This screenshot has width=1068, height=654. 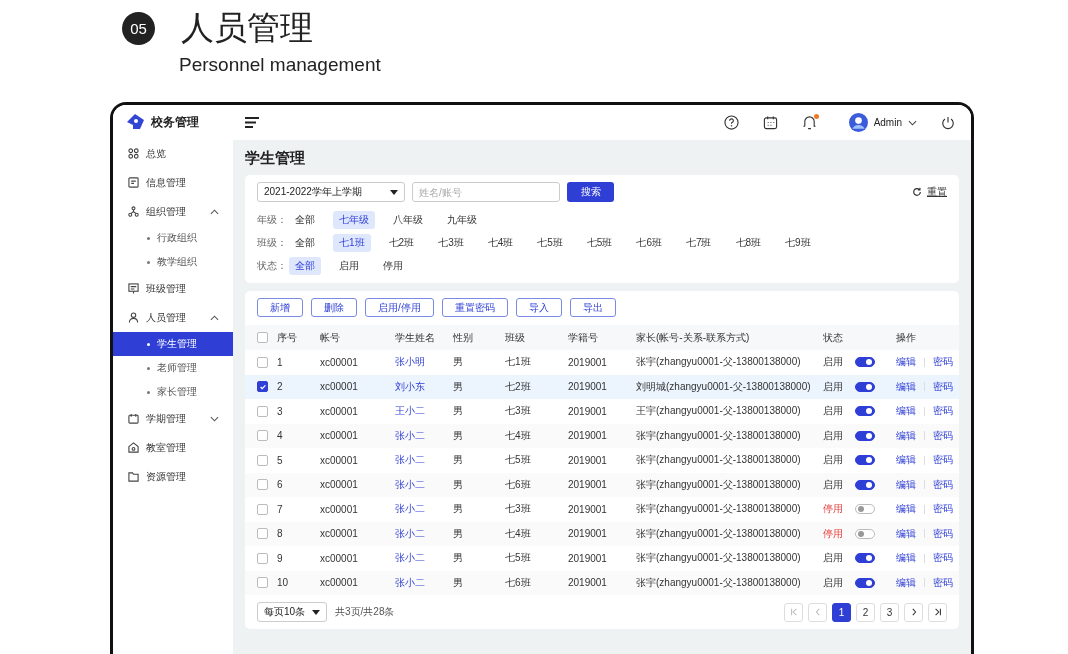 What do you see at coordinates (424, 362) in the screenshot?
I see `student-name-link: 张小明` at bounding box center [424, 362].